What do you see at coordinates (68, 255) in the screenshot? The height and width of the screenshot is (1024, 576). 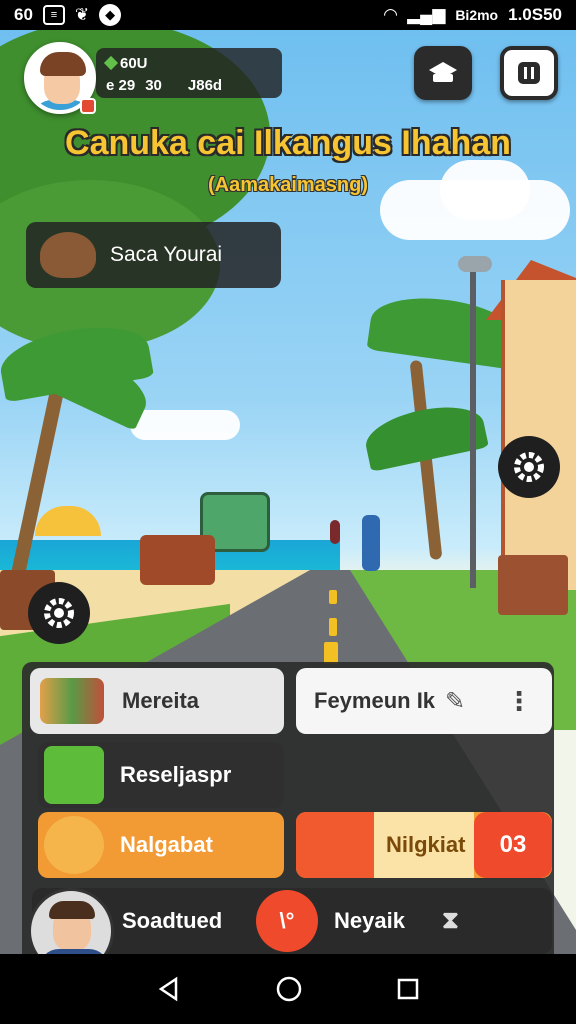 I see `bowl-icon` at bounding box center [68, 255].